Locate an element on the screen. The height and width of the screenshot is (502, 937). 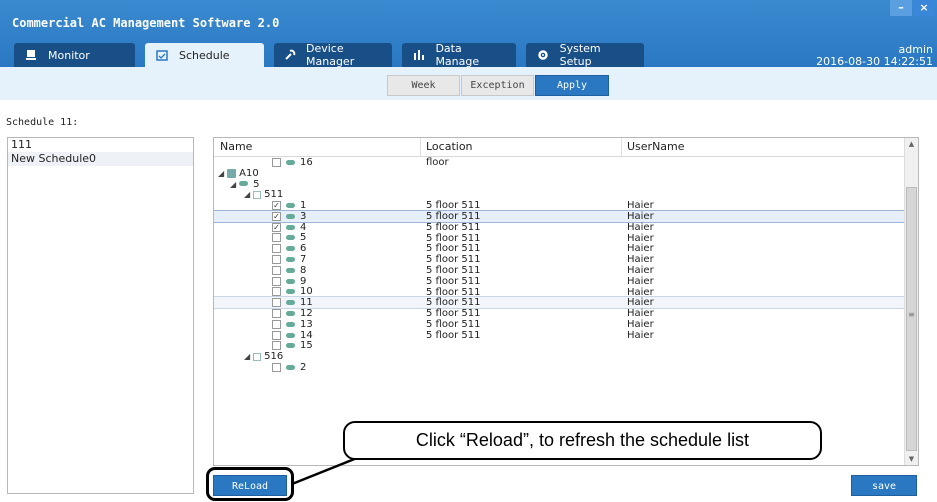
tree-row: 10 5 floor 511 Haier is located at coordinates (566, 291).